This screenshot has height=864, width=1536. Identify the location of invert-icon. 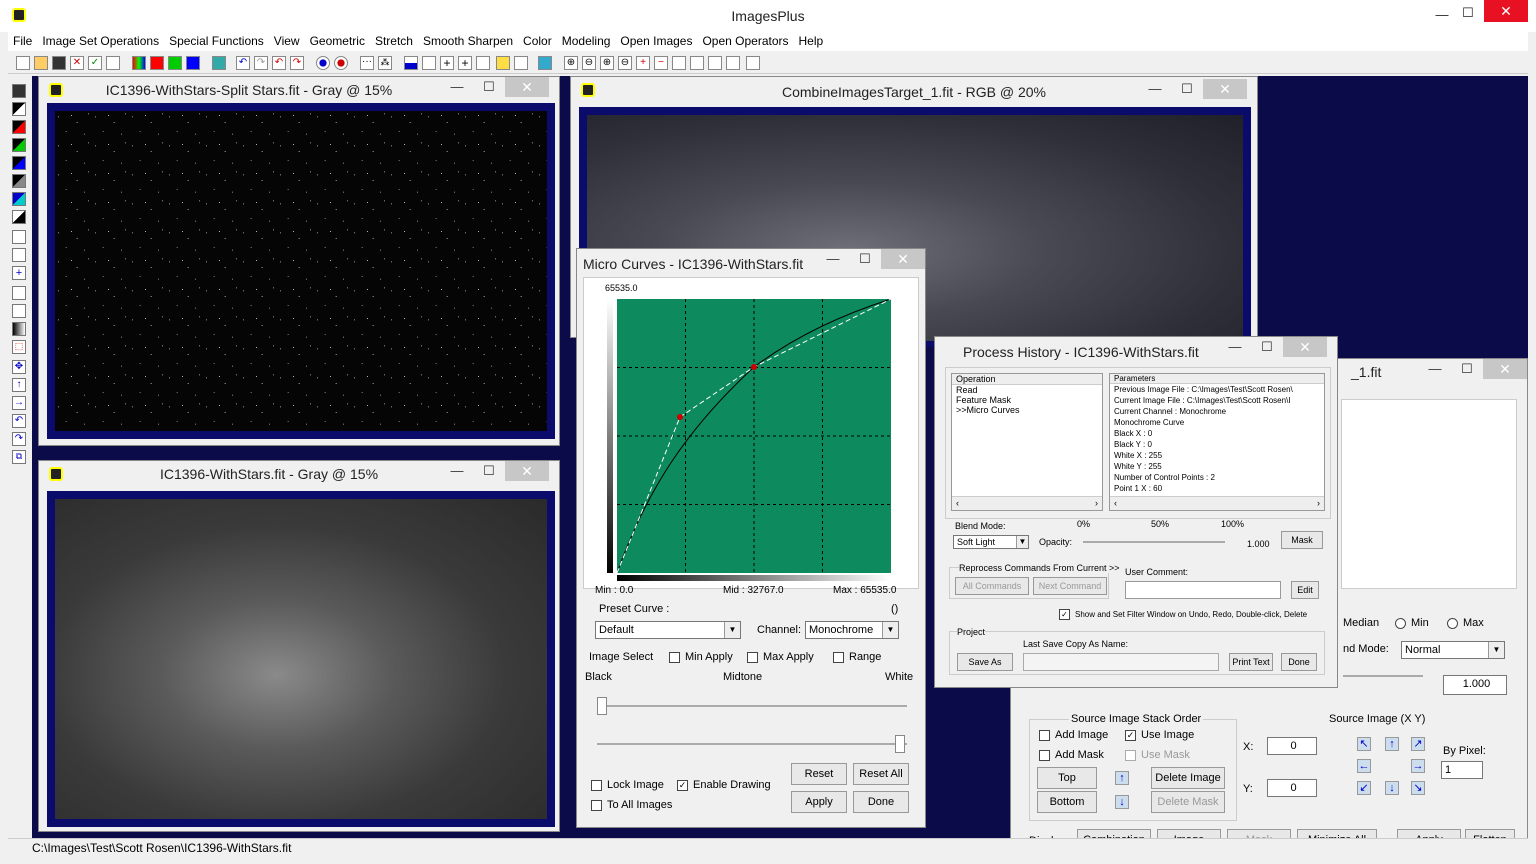
(19, 217).